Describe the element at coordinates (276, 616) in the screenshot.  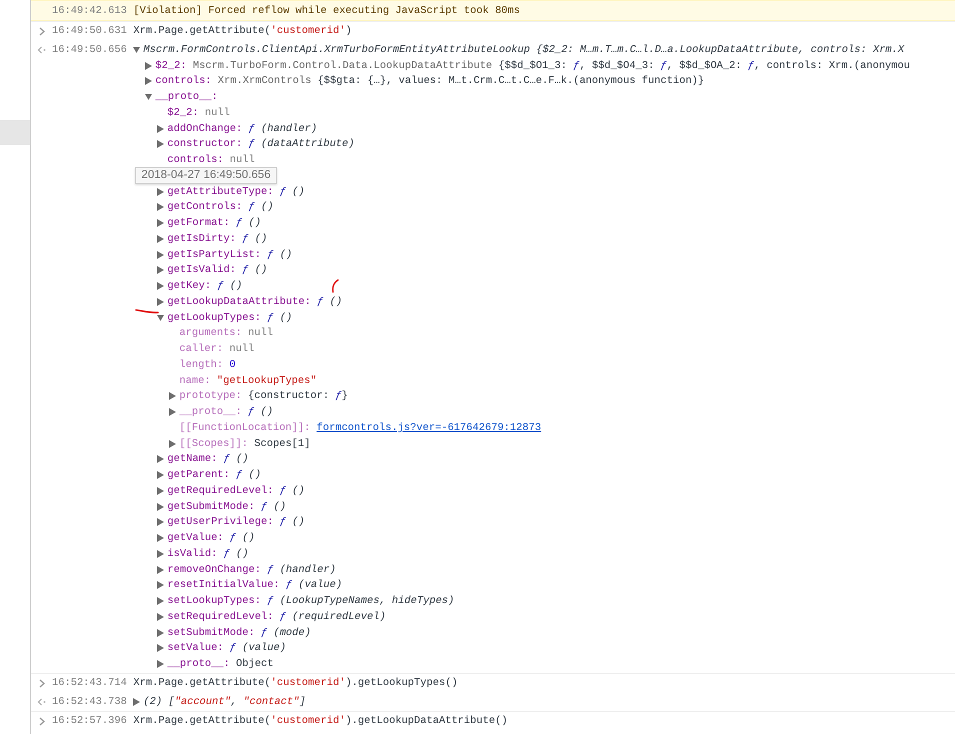
I see `property-entry: setRequiredLevel: ƒ (requiredLevel)` at that location.